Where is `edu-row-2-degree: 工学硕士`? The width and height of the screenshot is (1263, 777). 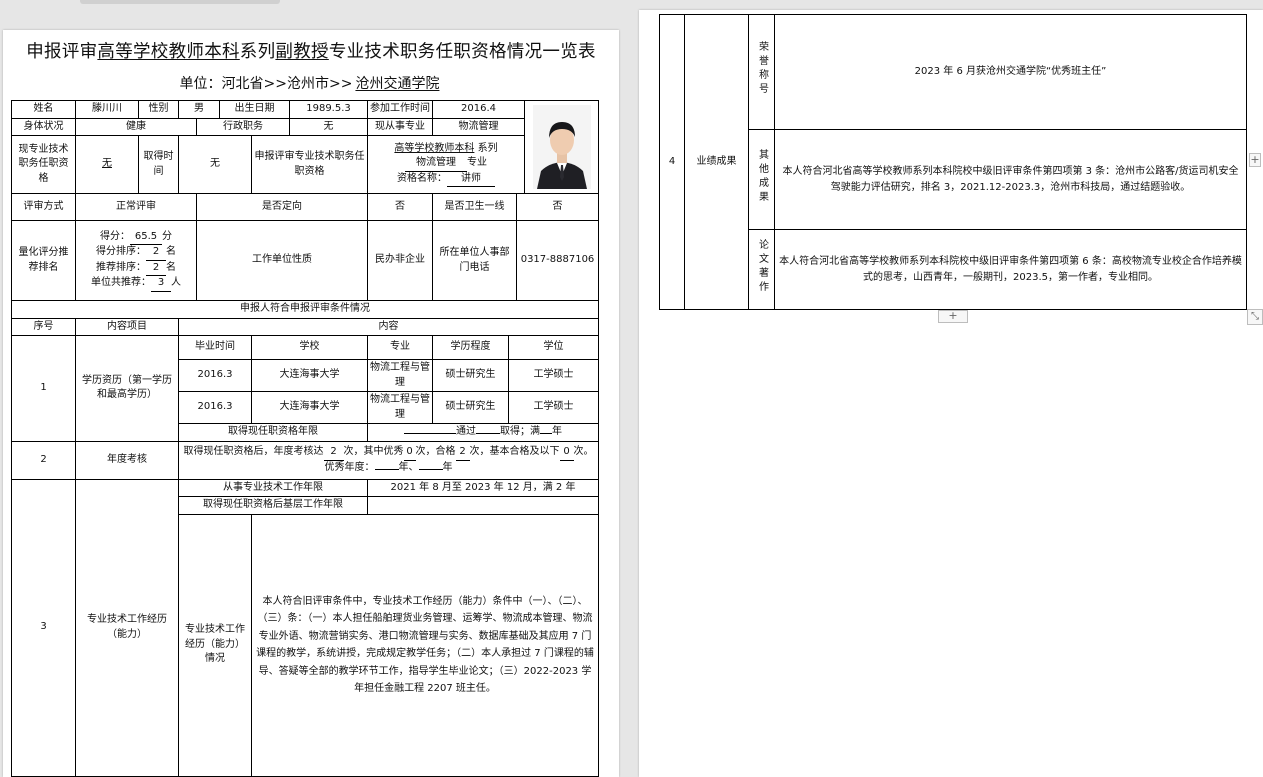
edu-row-2-degree: 工学硕士 is located at coordinates (553, 407).